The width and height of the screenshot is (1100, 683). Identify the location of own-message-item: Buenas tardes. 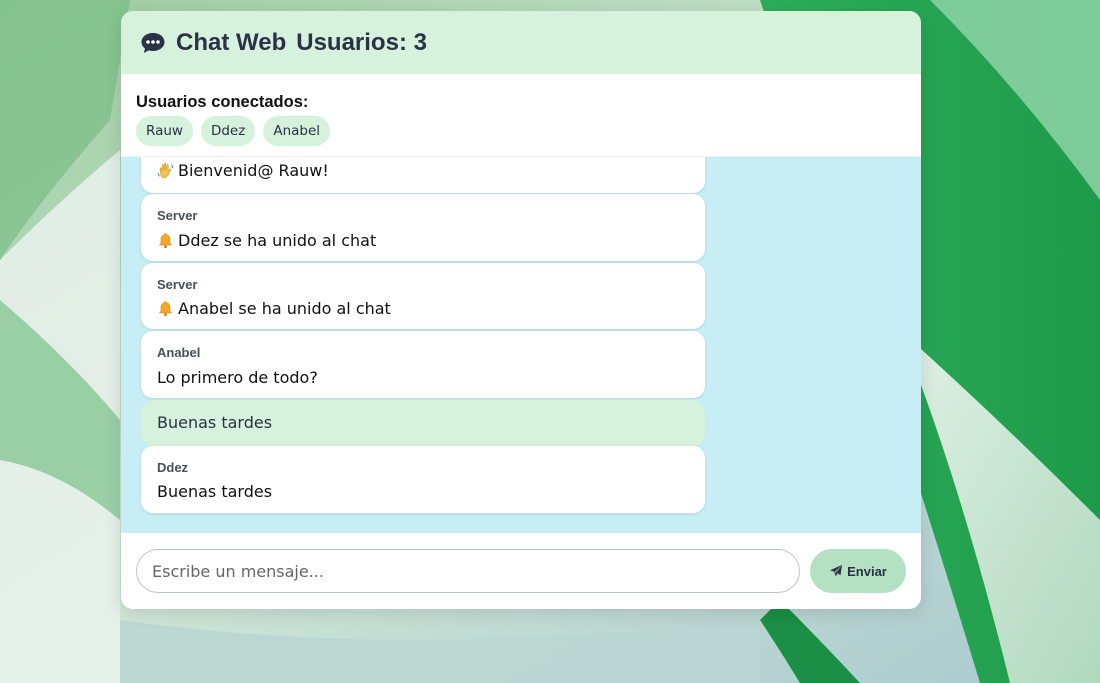
(423, 423).